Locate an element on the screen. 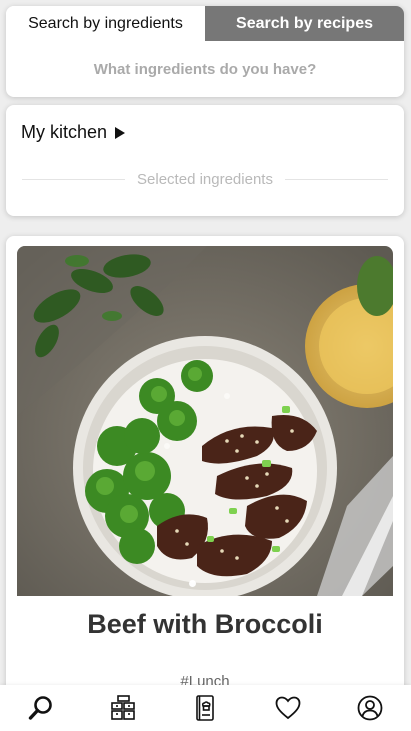  nav-profile-button is located at coordinates (370, 708).